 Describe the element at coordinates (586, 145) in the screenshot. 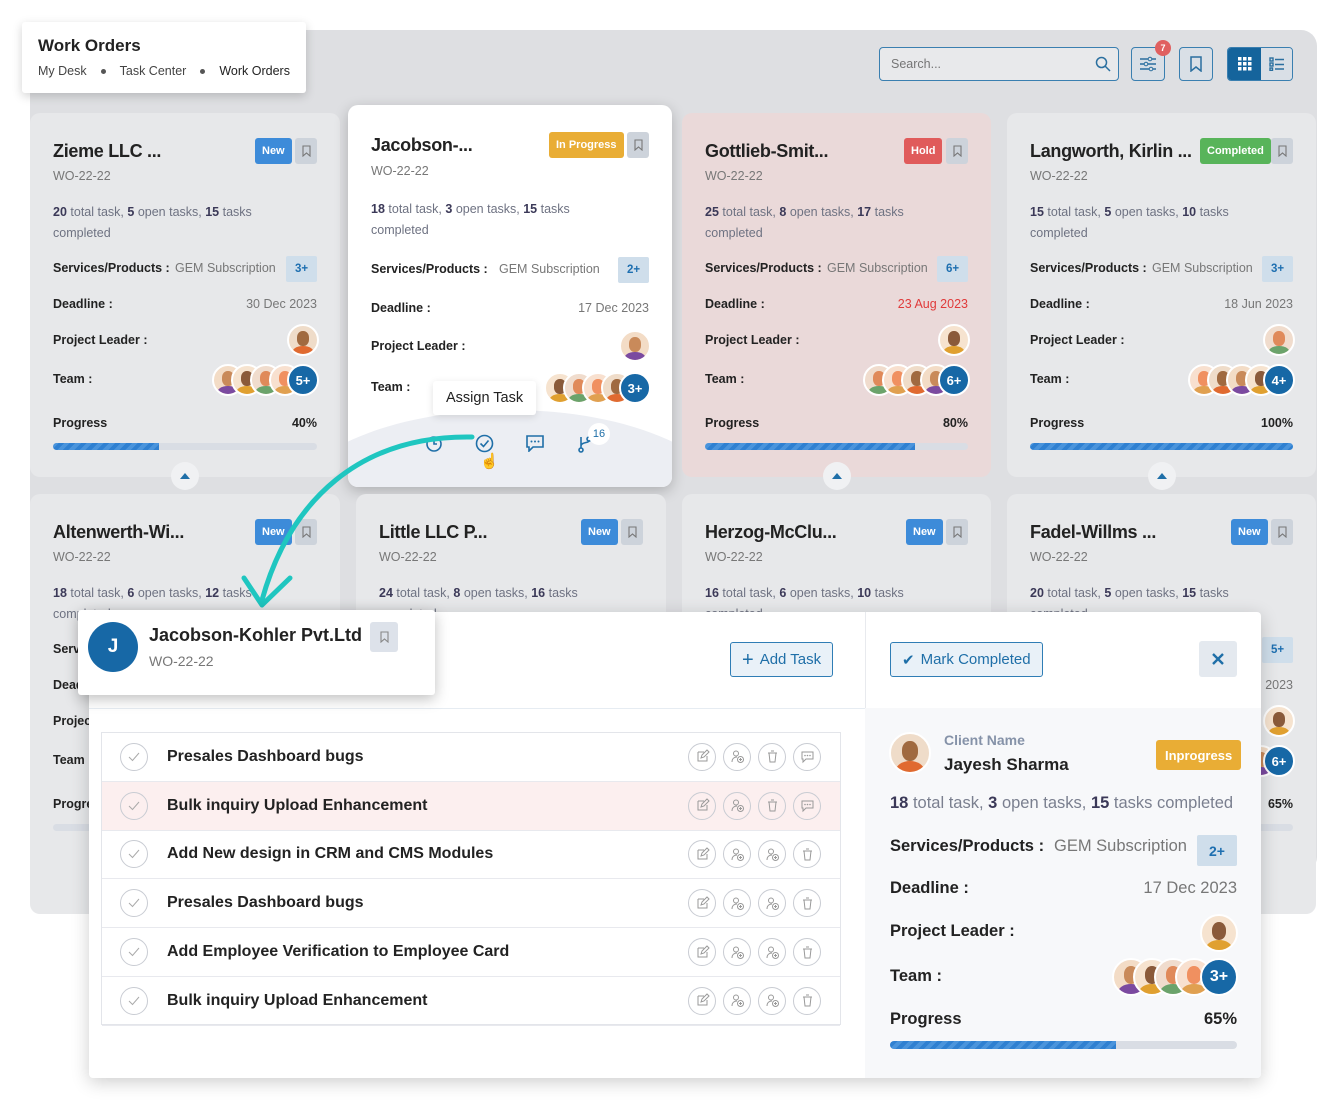

I see `status-badge: In Progress` at that location.